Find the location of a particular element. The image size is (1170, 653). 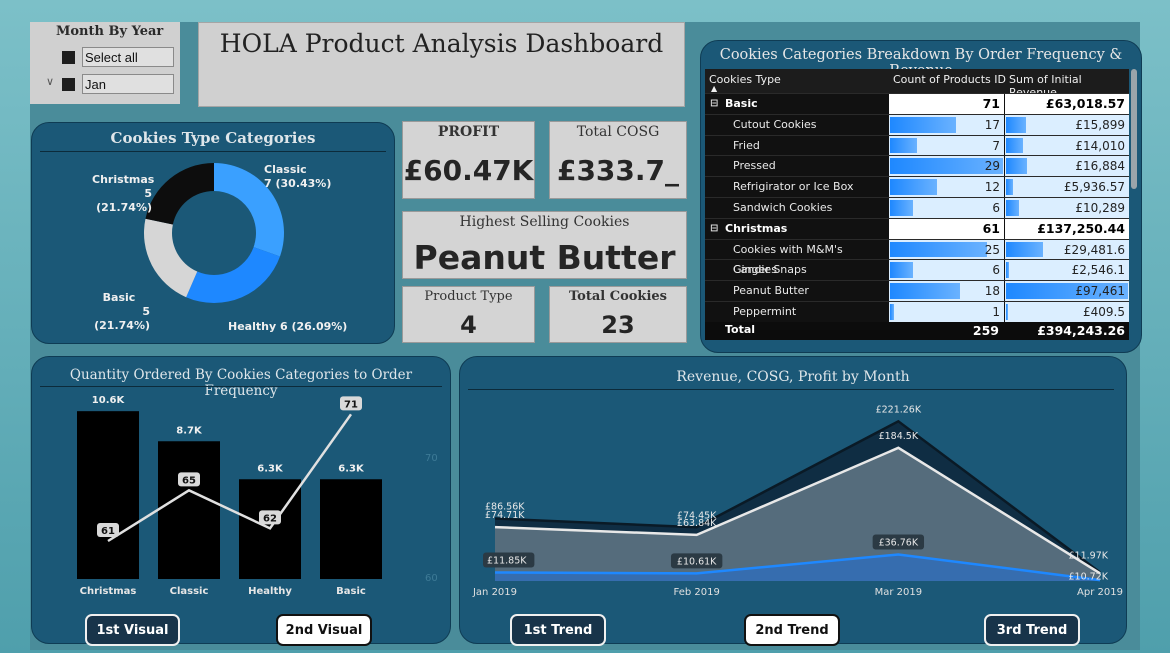

area-data-label: £10.72K is located at coordinates (1089, 576).